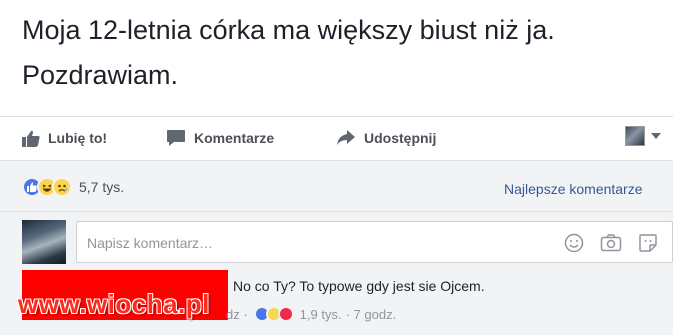 The height and width of the screenshot is (335, 673). What do you see at coordinates (648, 243) in the screenshot?
I see `sticker-icon` at bounding box center [648, 243].